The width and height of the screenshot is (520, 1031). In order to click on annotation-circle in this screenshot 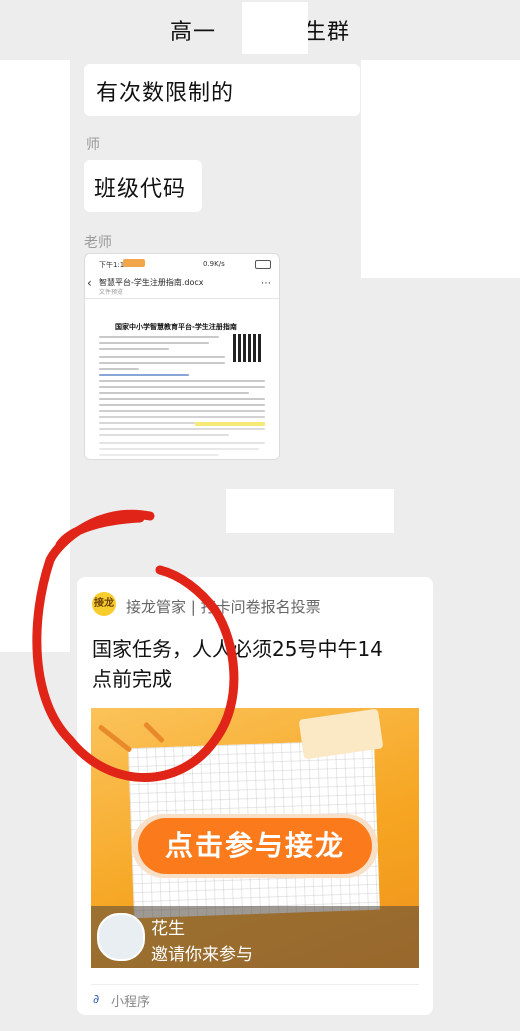, I will do `click(135, 645)`.